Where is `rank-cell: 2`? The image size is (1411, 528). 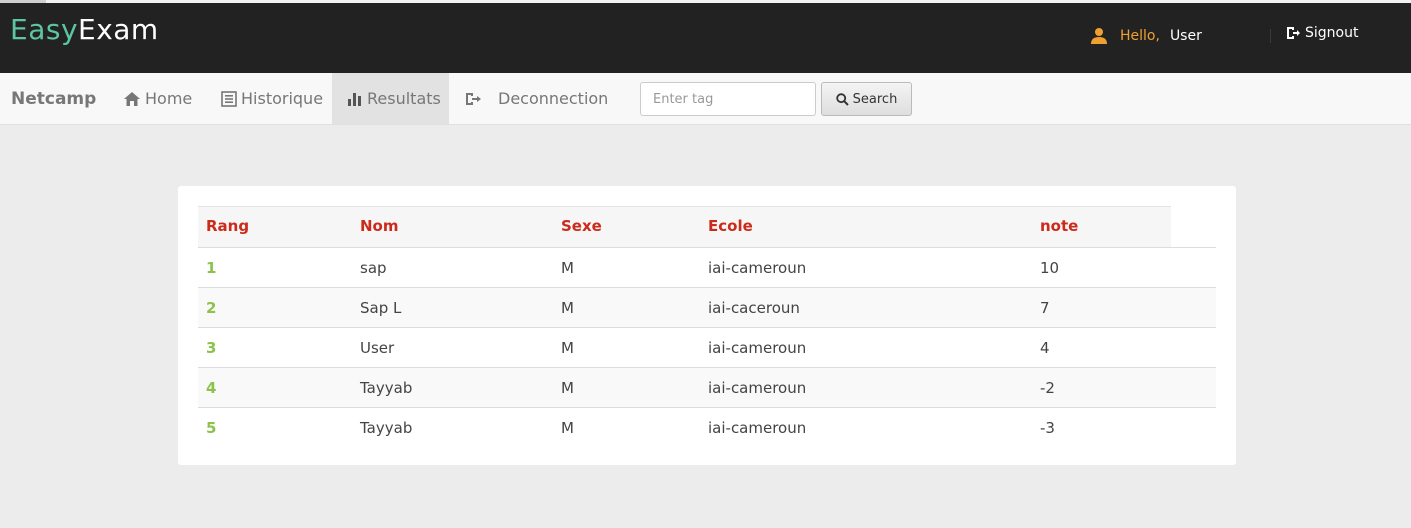
rank-cell: 2 is located at coordinates (211, 308).